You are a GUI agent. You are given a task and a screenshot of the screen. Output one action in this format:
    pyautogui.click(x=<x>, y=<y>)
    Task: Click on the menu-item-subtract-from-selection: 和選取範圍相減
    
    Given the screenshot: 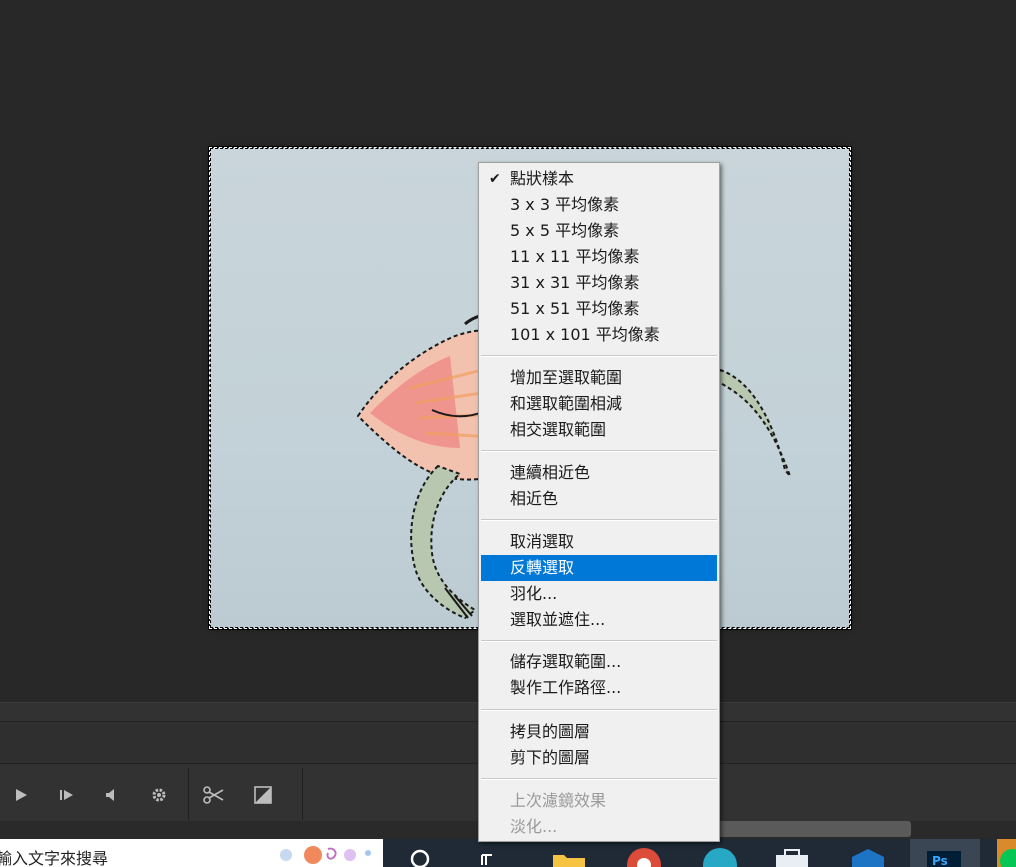 What is the action you would take?
    pyautogui.click(x=599, y=404)
    